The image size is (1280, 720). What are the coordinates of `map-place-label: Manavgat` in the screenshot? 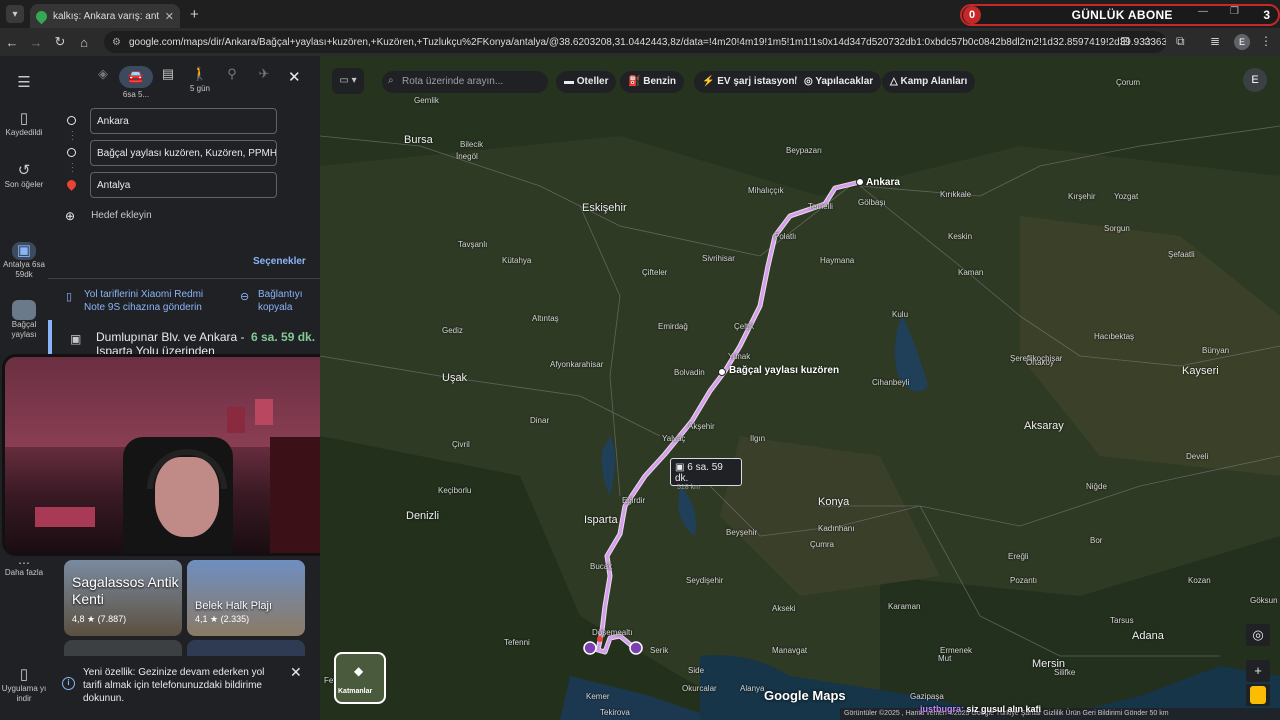 It's located at (789, 650).